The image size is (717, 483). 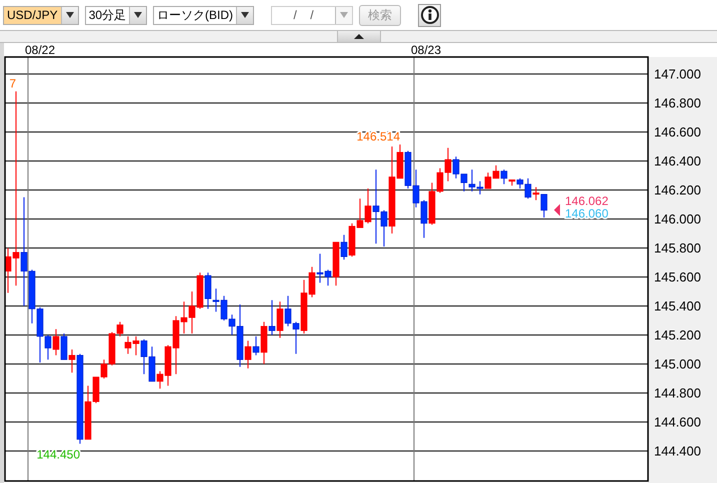 What do you see at coordinates (116, 15) in the screenshot?
I see `dropdown: 30分足` at bounding box center [116, 15].